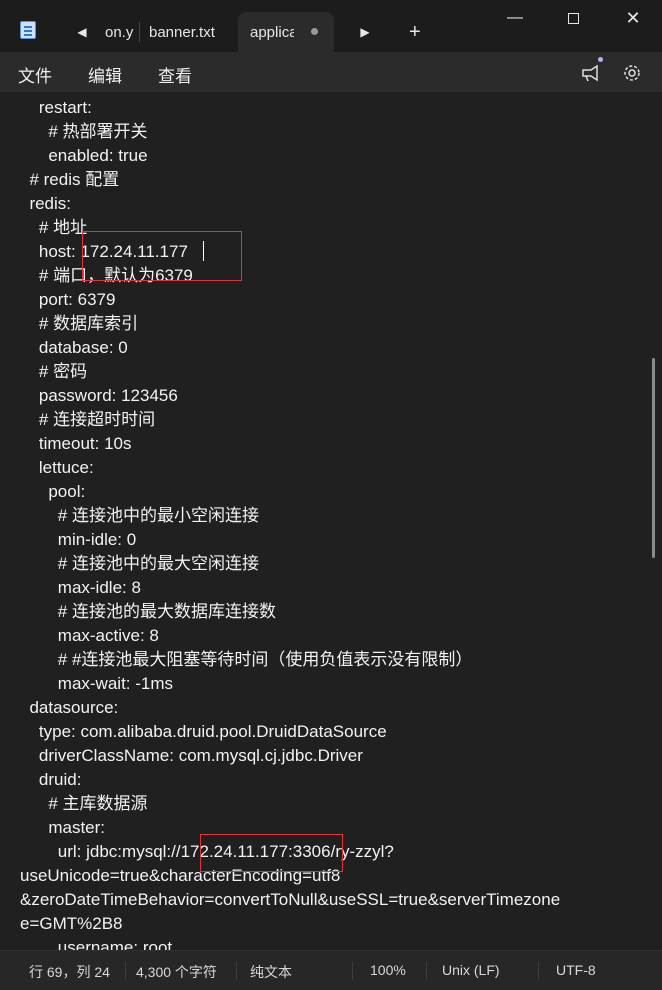 This screenshot has height=990, width=662. I want to click on notepad-app-icon, so click(28, 30).